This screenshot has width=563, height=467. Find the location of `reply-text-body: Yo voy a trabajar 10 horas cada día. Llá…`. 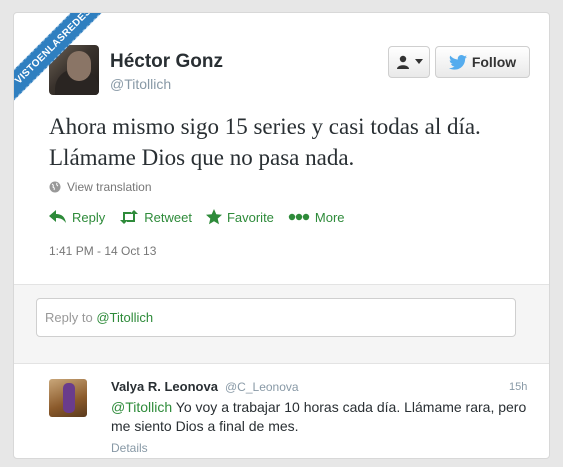

reply-text-body: Yo voy a trabajar 10 horas cada día. Llá… is located at coordinates (319, 416).